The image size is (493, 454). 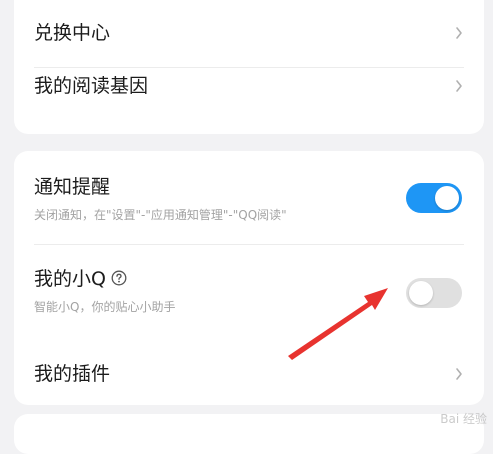 I want to click on menu-item-redeem-center: 兑换中心, so click(x=249, y=33).